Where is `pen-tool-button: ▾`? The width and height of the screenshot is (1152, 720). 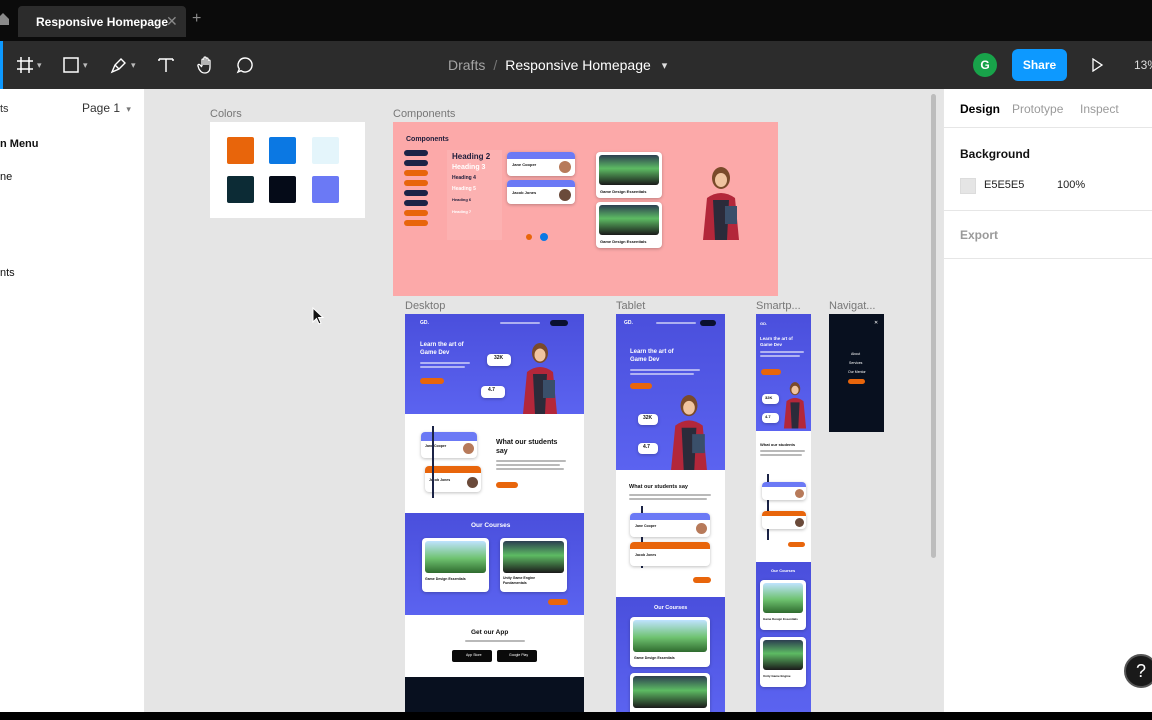 pen-tool-button: ▾ is located at coordinates (123, 65).